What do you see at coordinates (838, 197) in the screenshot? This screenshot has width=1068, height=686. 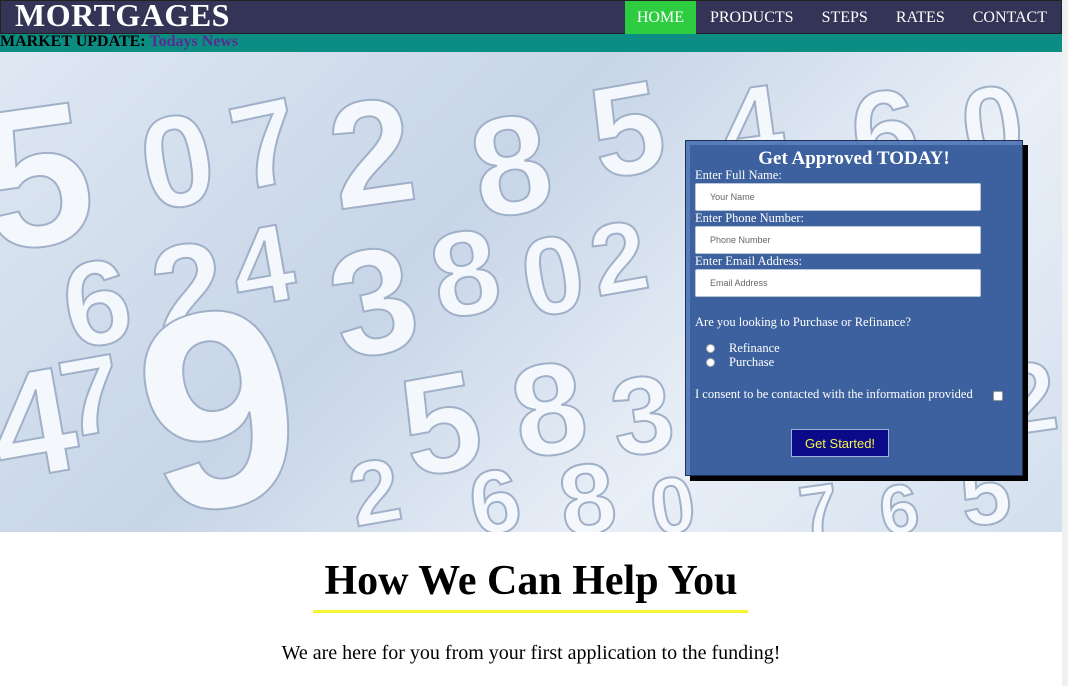 I see `full-name-input` at bounding box center [838, 197].